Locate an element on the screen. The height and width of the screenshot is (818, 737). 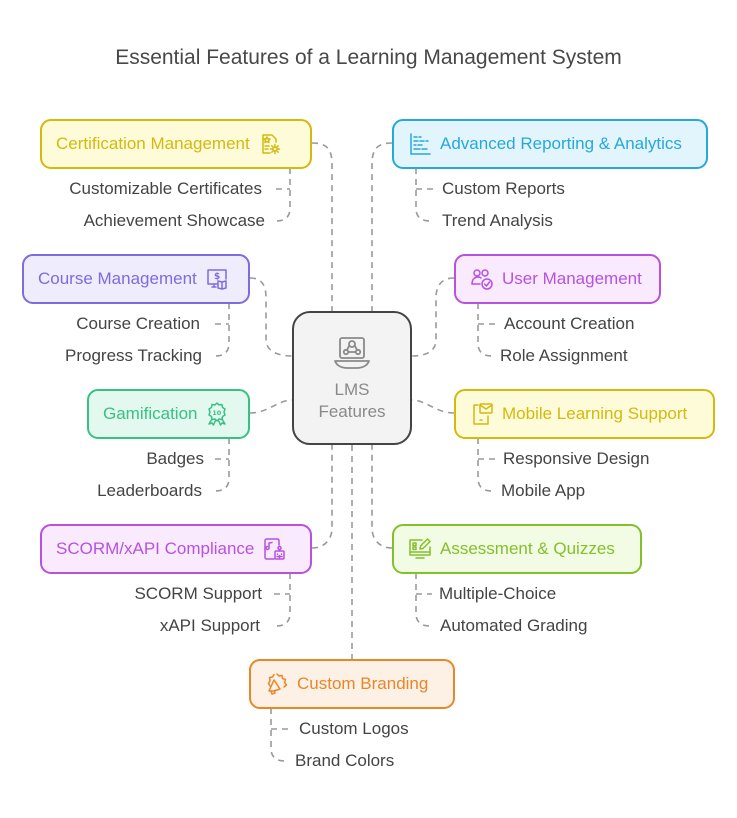
center-label-line2: Features is located at coordinates (352, 411).